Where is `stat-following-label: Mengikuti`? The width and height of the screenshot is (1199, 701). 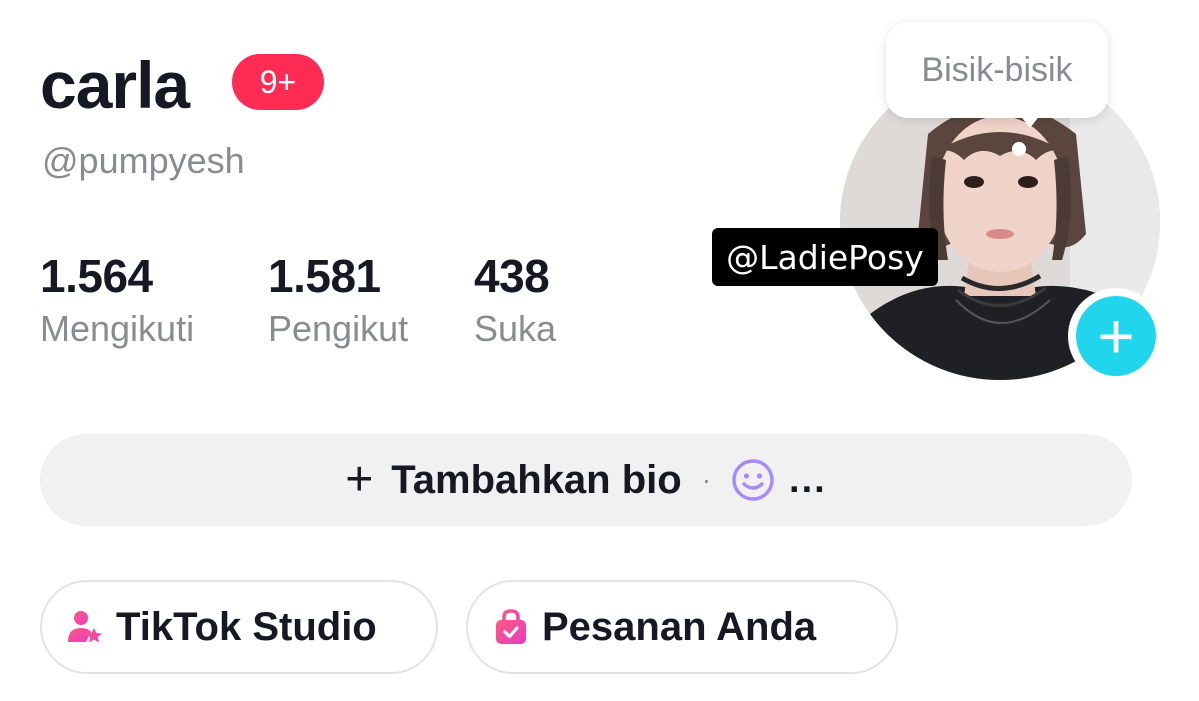
stat-following-label: Mengikuti is located at coordinates (117, 328).